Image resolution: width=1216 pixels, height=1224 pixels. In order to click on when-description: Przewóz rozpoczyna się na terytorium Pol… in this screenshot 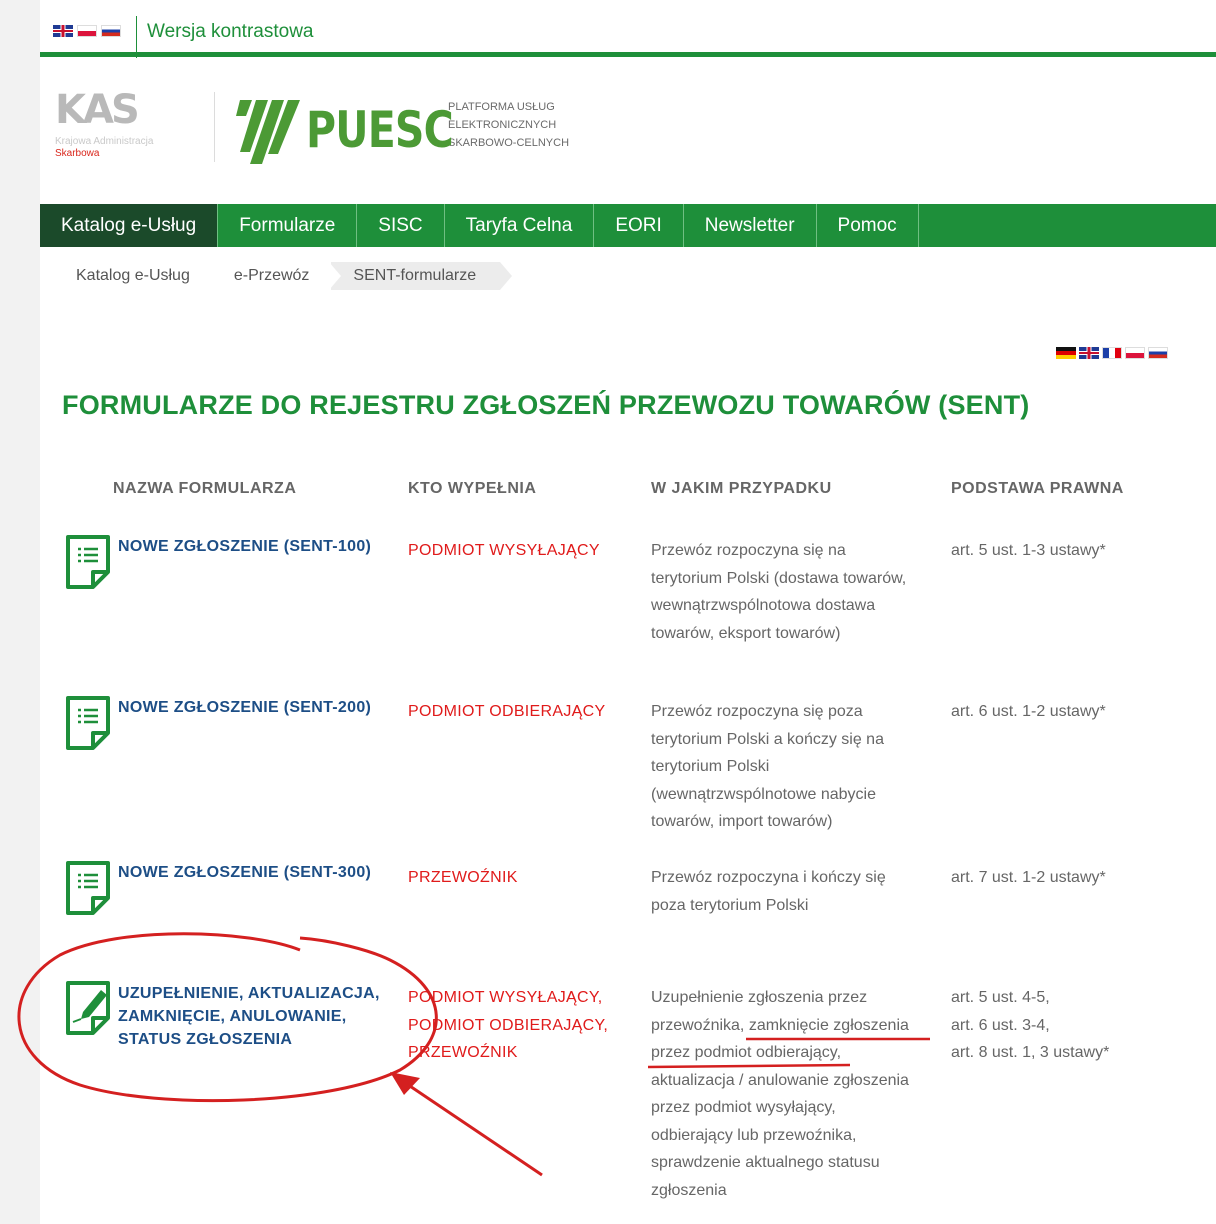, I will do `click(791, 592)`.